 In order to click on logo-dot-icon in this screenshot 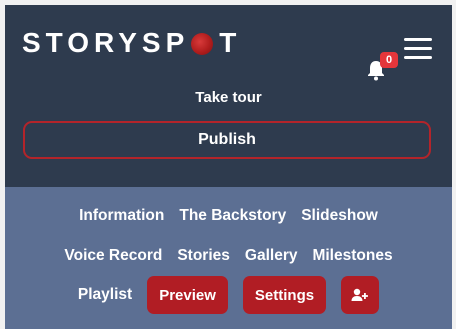, I will do `click(202, 44)`.